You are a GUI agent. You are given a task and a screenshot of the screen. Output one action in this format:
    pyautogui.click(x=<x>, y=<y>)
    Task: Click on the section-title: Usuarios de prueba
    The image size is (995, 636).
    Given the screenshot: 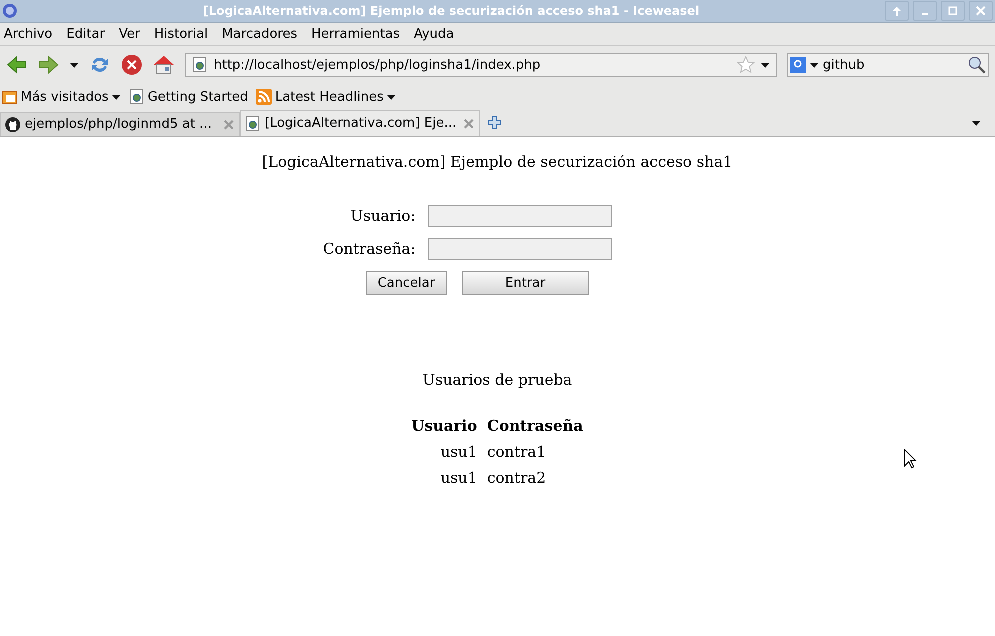 What is the action you would take?
    pyautogui.click(x=497, y=380)
    